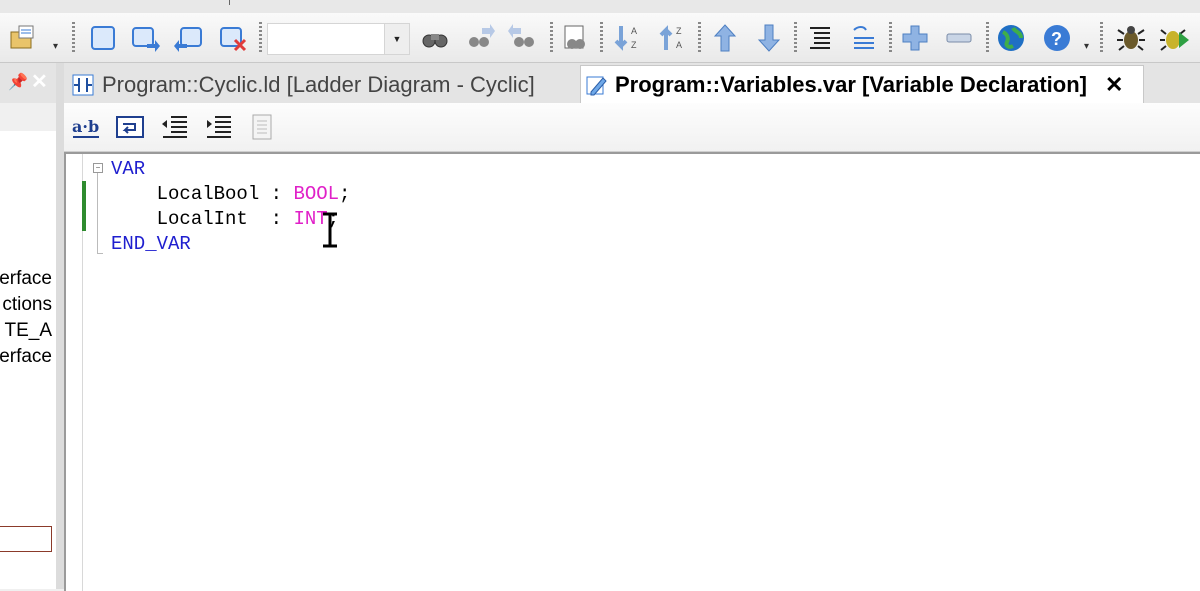  Describe the element at coordinates (28, 331) in the screenshot. I see `tree-item: TE_A` at that location.